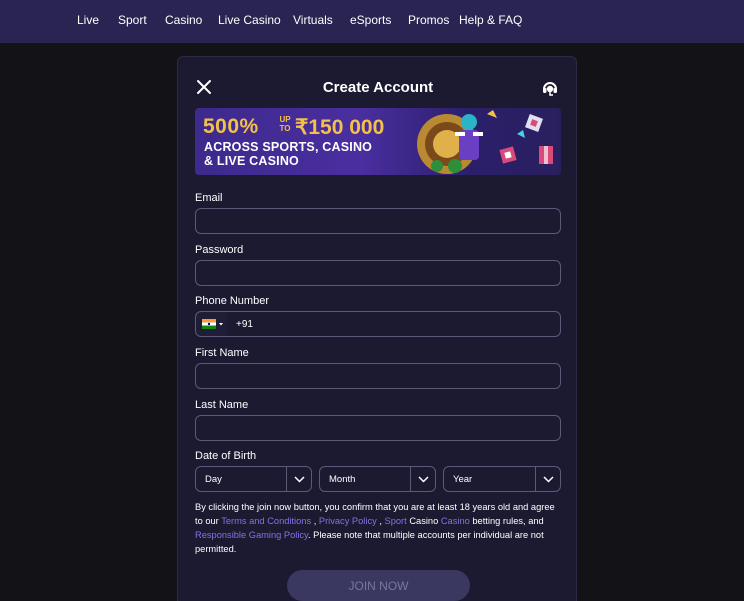 Image resolution: width=744 pixels, height=601 pixels. What do you see at coordinates (506, 521) in the screenshot?
I see `legal-text: betting rules, and` at bounding box center [506, 521].